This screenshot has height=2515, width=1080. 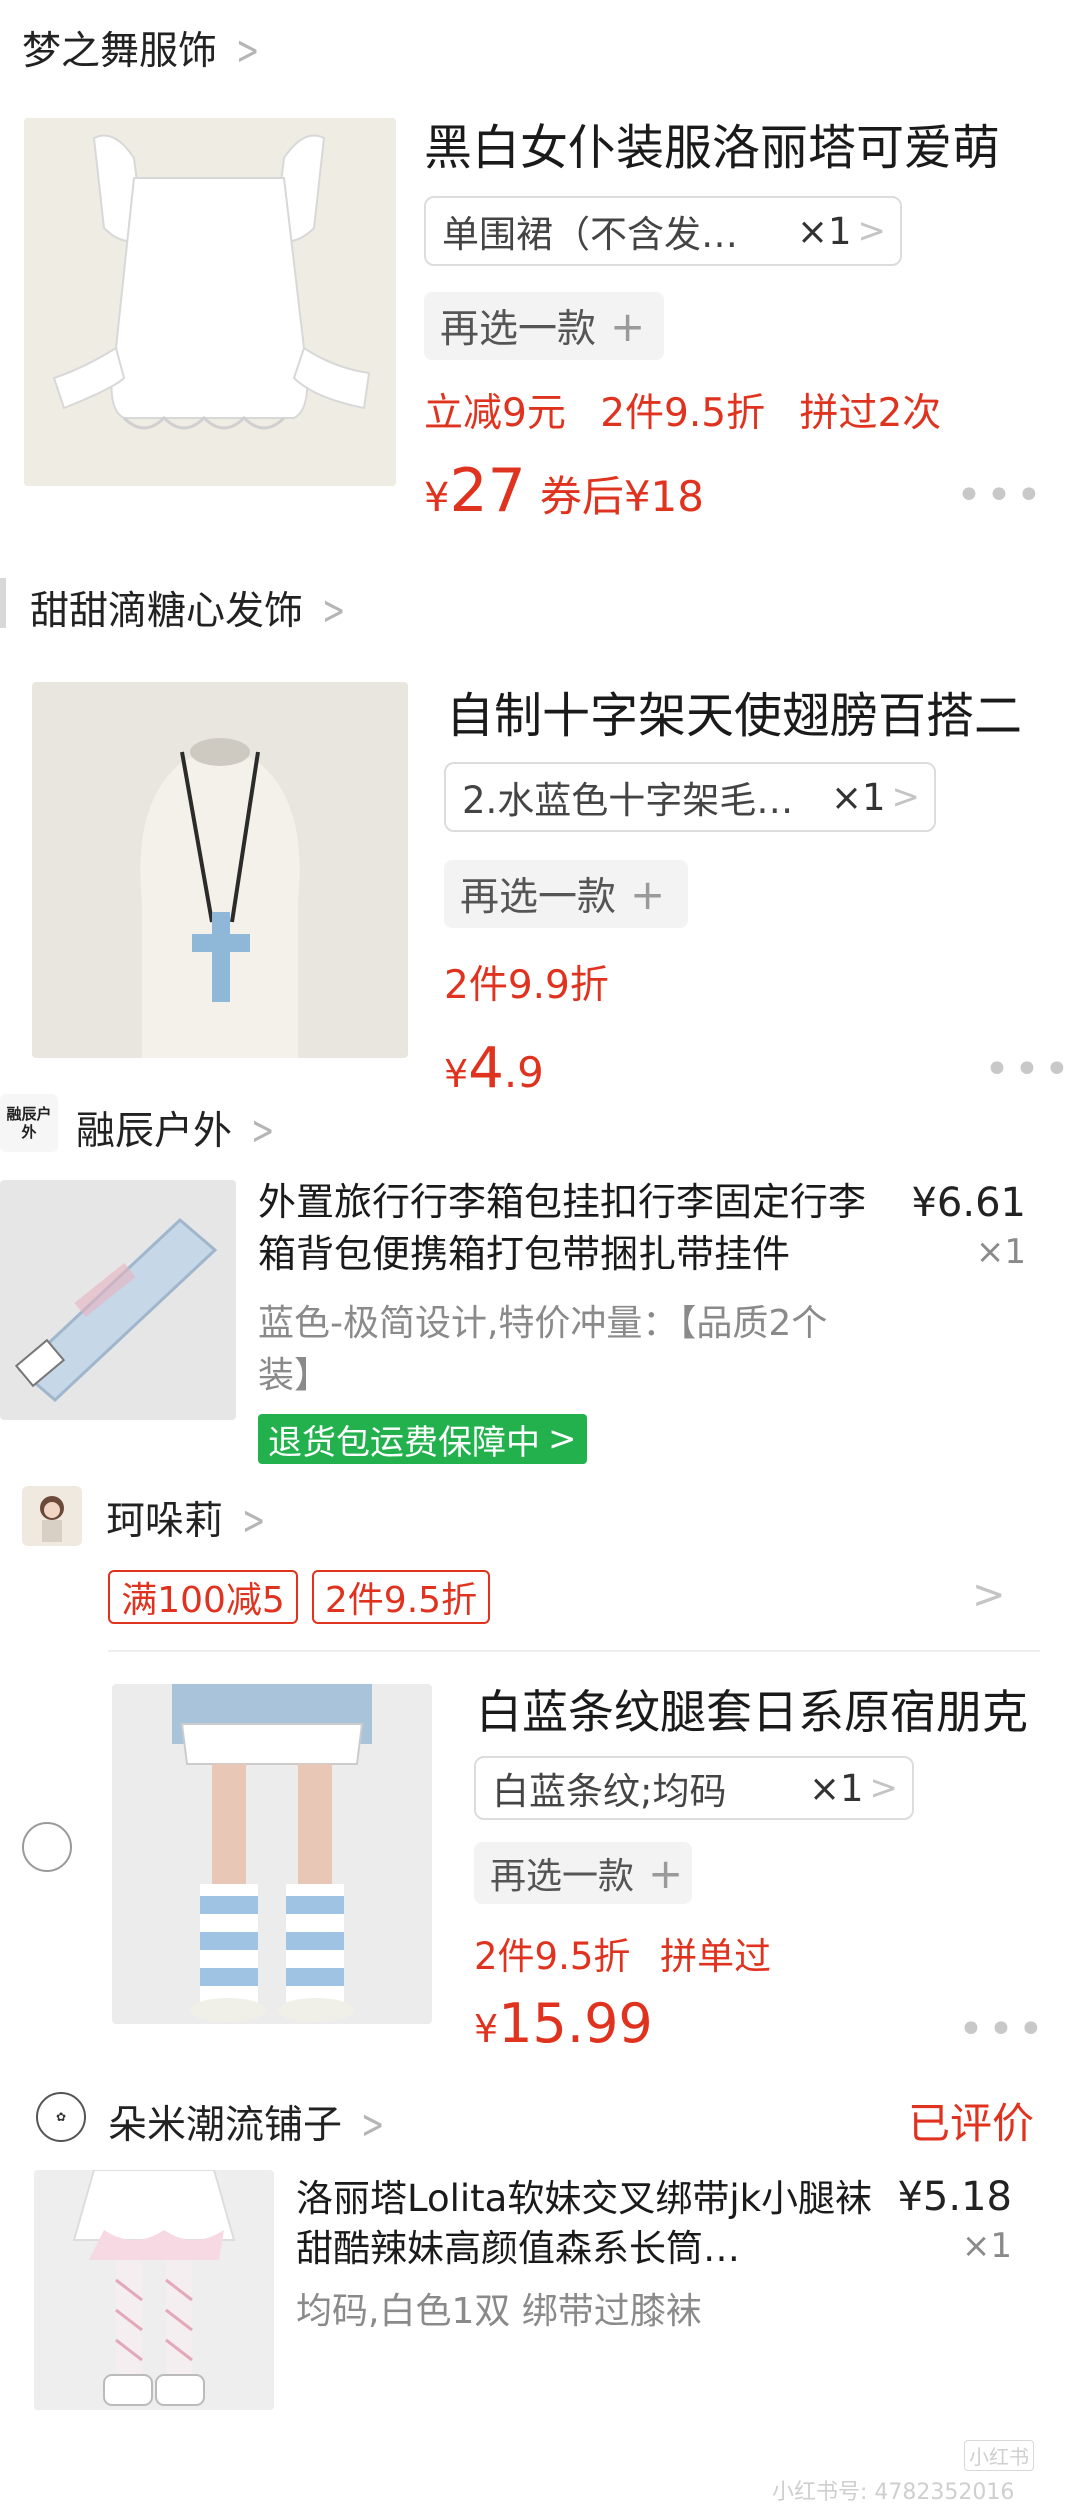 I want to click on price: ¥15.99, so click(x=563, y=2023).